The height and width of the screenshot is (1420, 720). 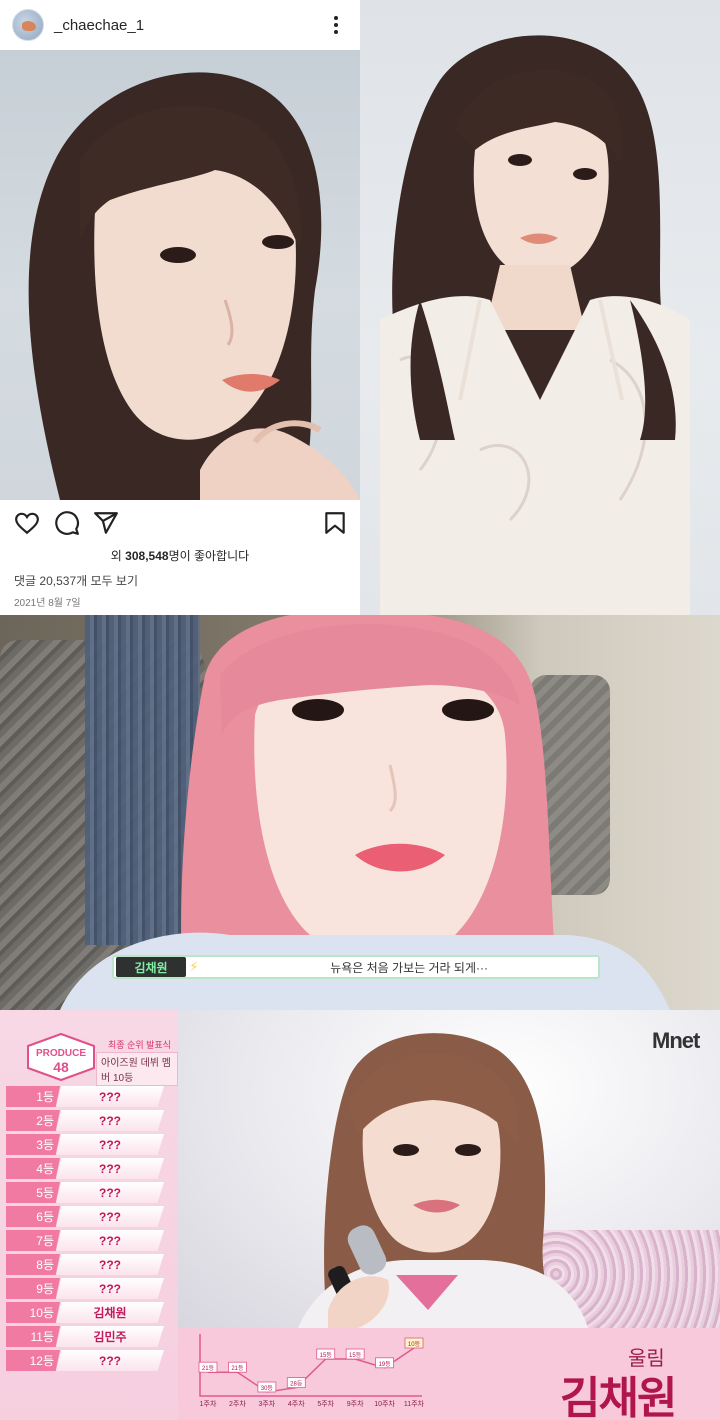 What do you see at coordinates (110, 1312) in the screenshot?
I see `rank-name: 김채원` at bounding box center [110, 1312].